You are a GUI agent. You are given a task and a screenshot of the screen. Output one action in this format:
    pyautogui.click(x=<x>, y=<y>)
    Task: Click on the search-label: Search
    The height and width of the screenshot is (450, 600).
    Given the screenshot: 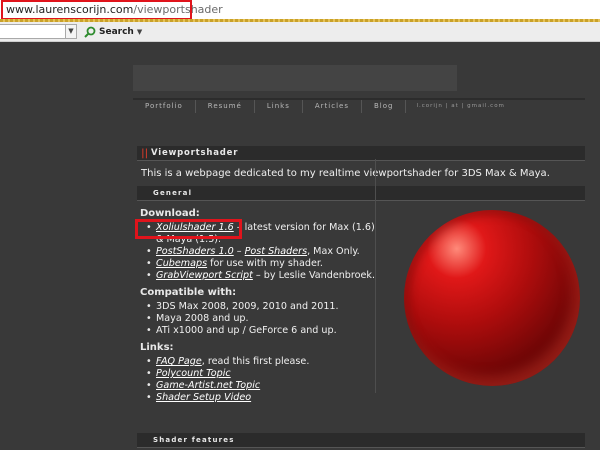 What is the action you would take?
    pyautogui.click(x=116, y=32)
    